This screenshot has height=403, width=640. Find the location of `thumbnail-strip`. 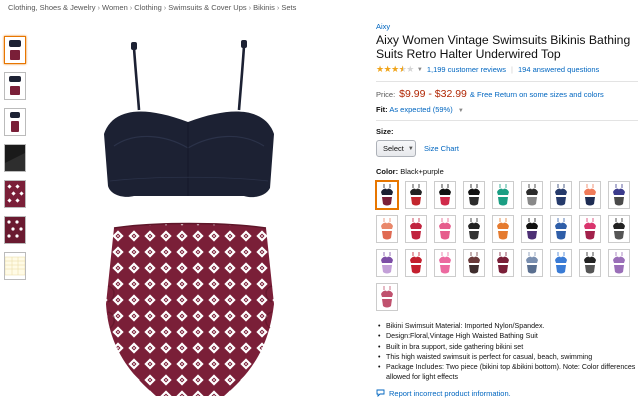

thumbnail-strip is located at coordinates (16, 162).